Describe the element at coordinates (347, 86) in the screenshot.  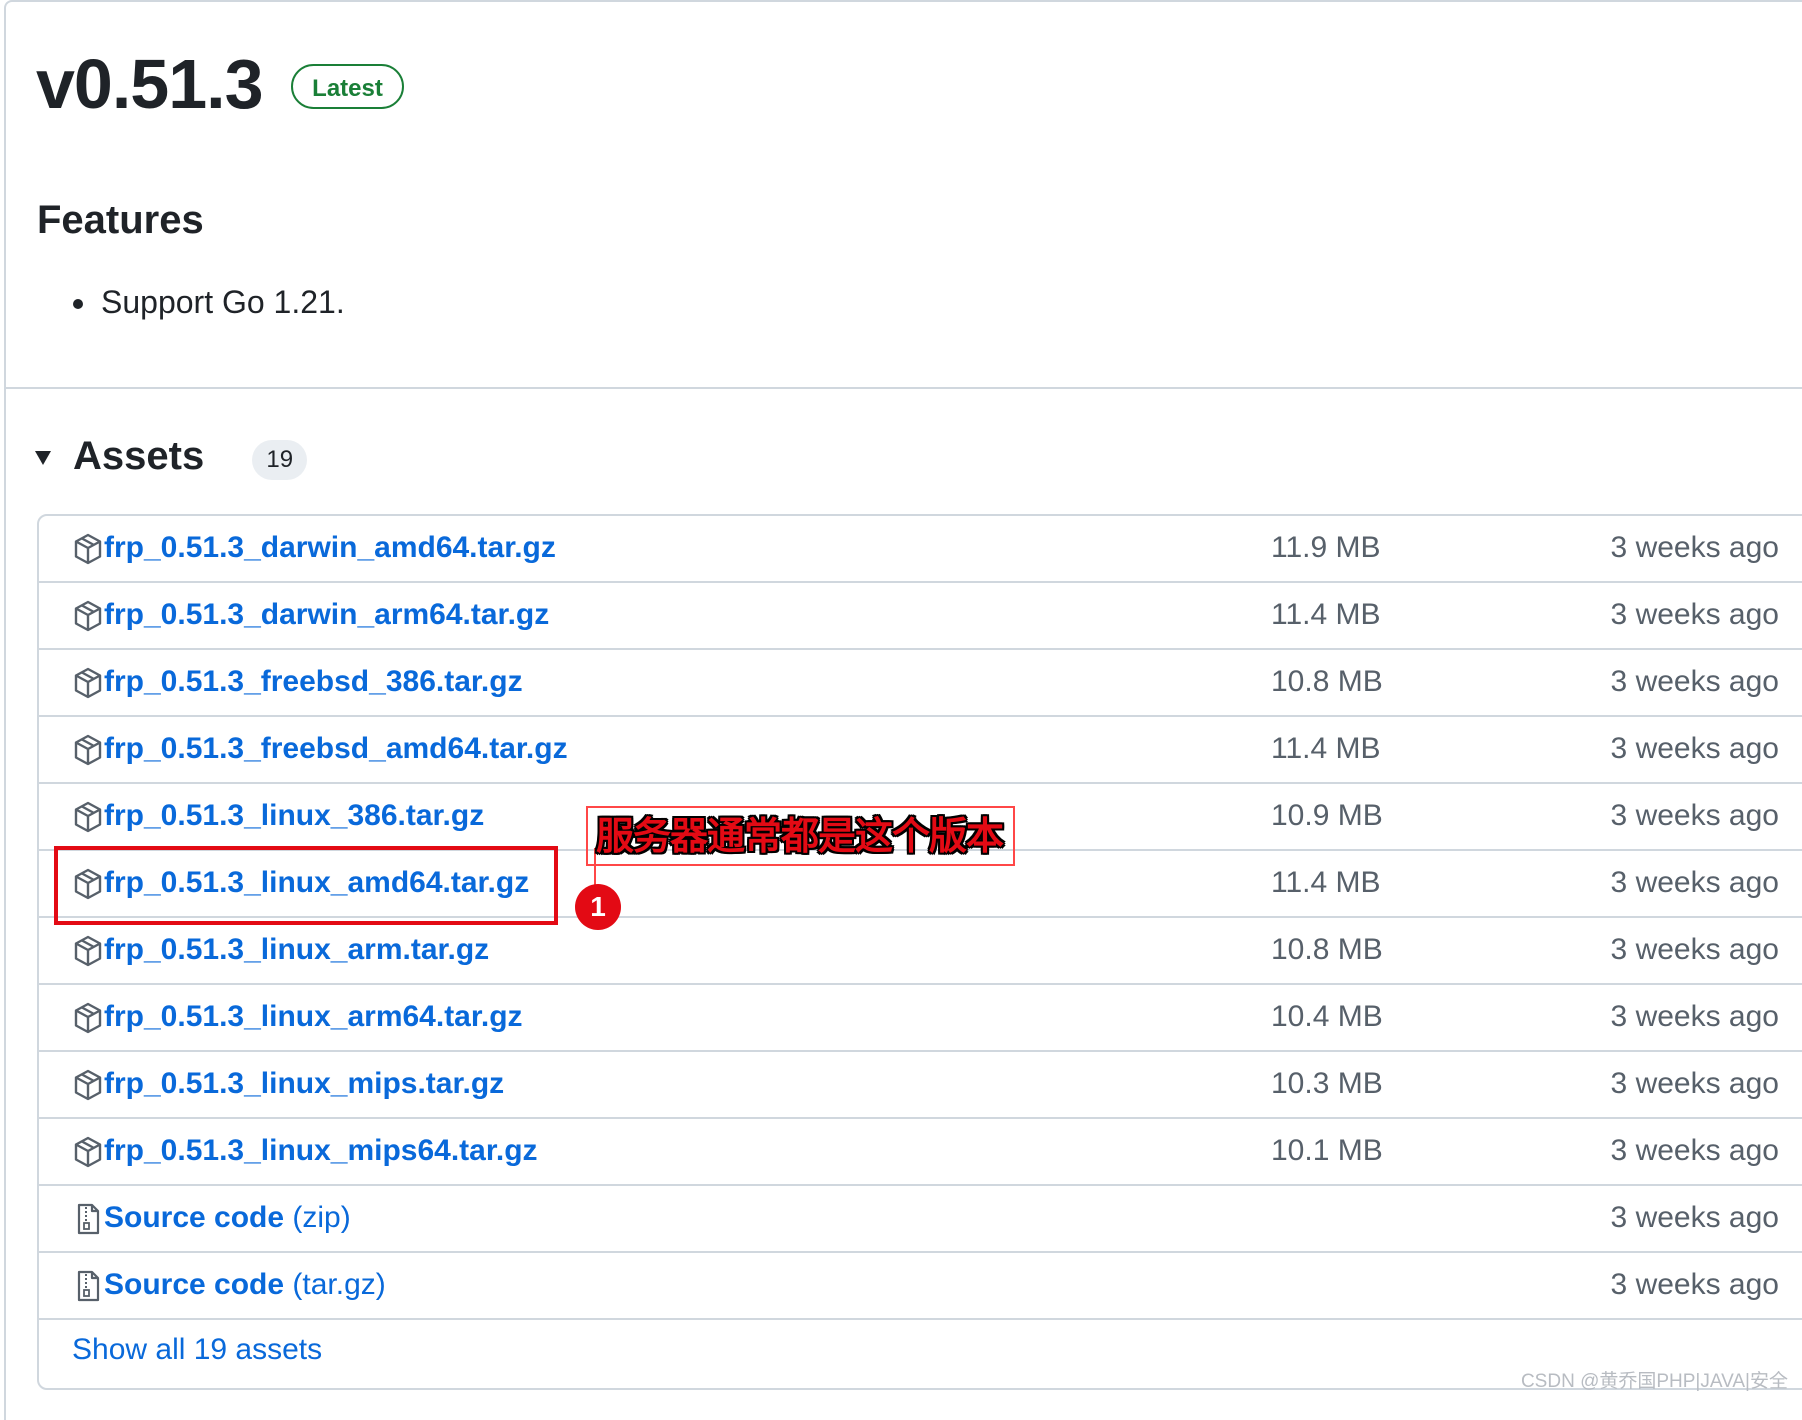
I see `latest-badge: Latest` at that location.